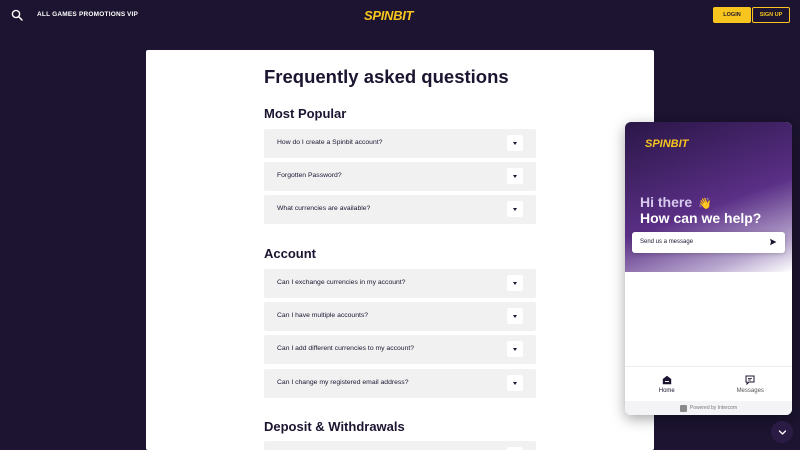 The image size is (800, 450). I want to click on spinbit-logo: SPINBIT, so click(388, 15).